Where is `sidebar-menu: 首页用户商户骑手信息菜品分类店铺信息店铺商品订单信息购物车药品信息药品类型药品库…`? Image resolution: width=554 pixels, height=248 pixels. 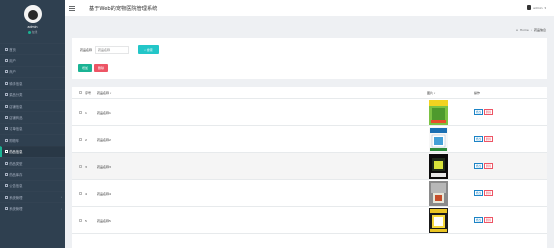 sidebar-menu: 首页用户商户骑手信息菜品分类店铺信息店铺商品订单信息购物车药品信息药品类型药品库… is located at coordinates (32, 128).